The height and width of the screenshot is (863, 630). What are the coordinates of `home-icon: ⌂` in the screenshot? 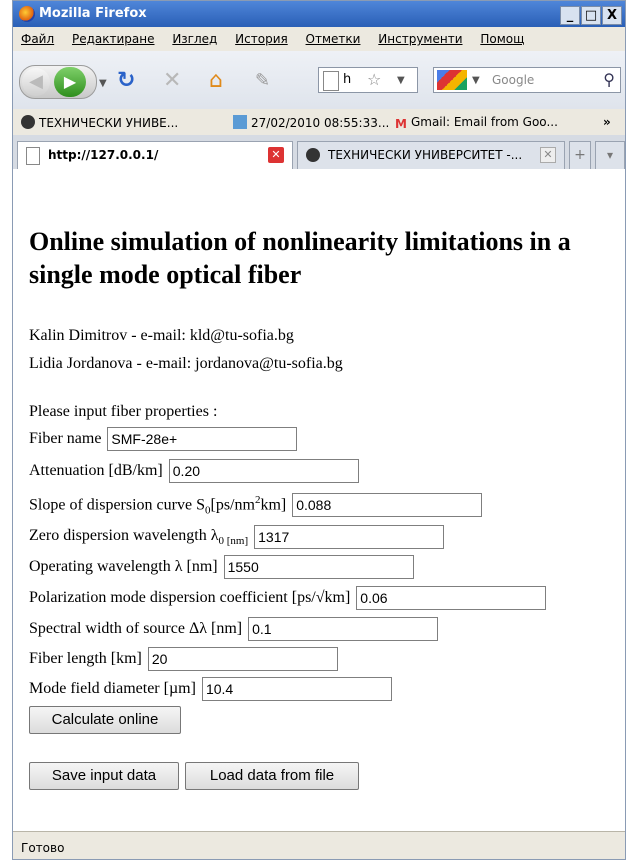 It's located at (216, 81).